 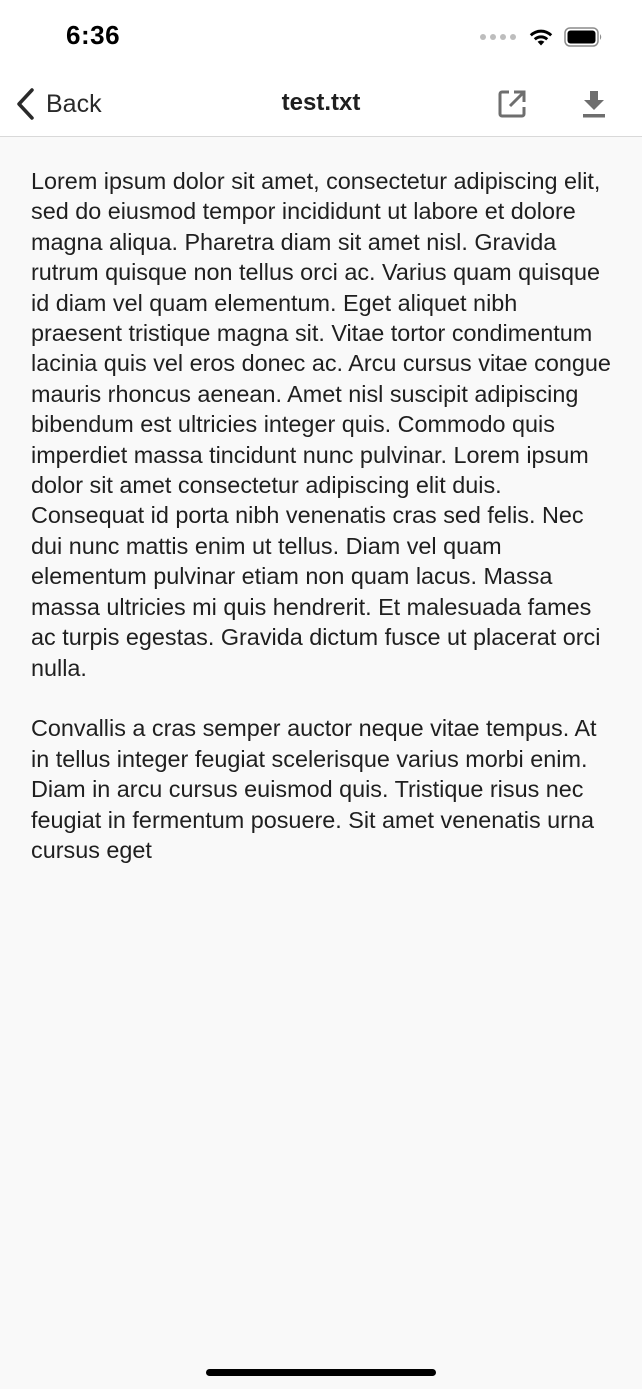 What do you see at coordinates (74, 103) in the screenshot?
I see `back-label: Back` at bounding box center [74, 103].